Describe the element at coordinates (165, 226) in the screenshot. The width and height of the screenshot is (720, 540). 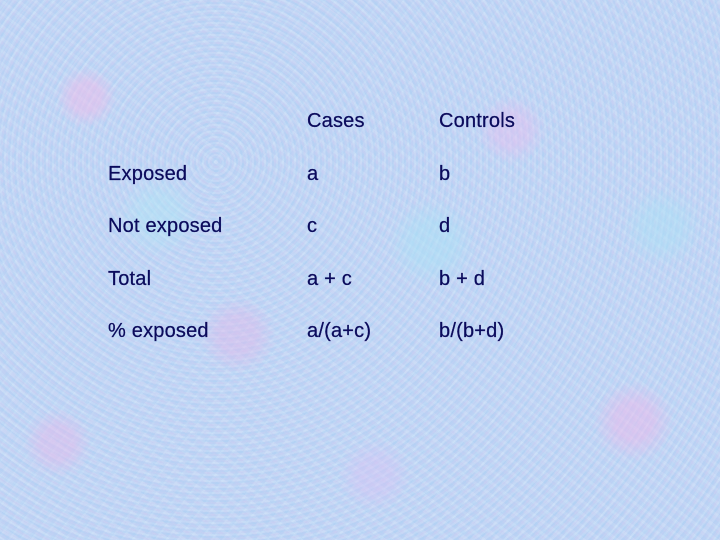
I see `row-label-not-exposed: Not exposed` at that location.